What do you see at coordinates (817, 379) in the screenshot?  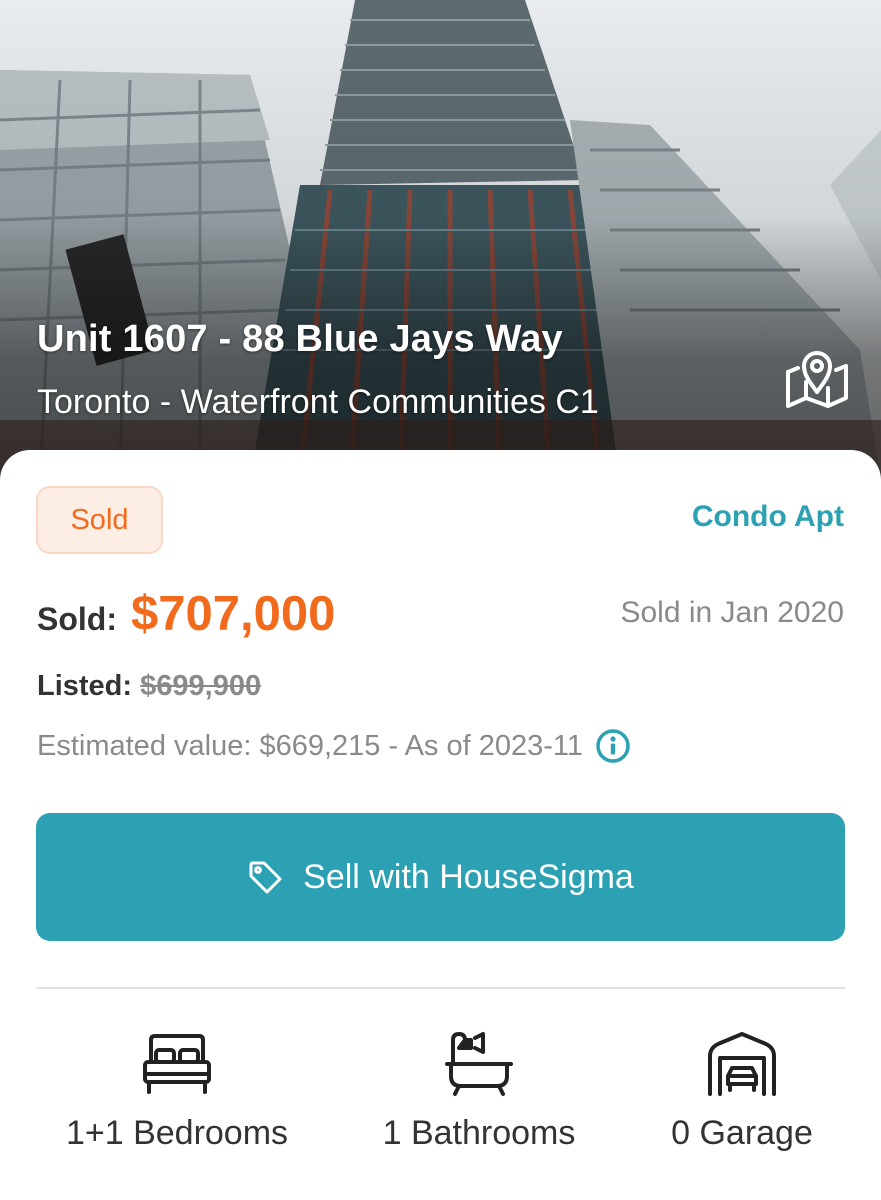 I see `map-pin-icon` at bounding box center [817, 379].